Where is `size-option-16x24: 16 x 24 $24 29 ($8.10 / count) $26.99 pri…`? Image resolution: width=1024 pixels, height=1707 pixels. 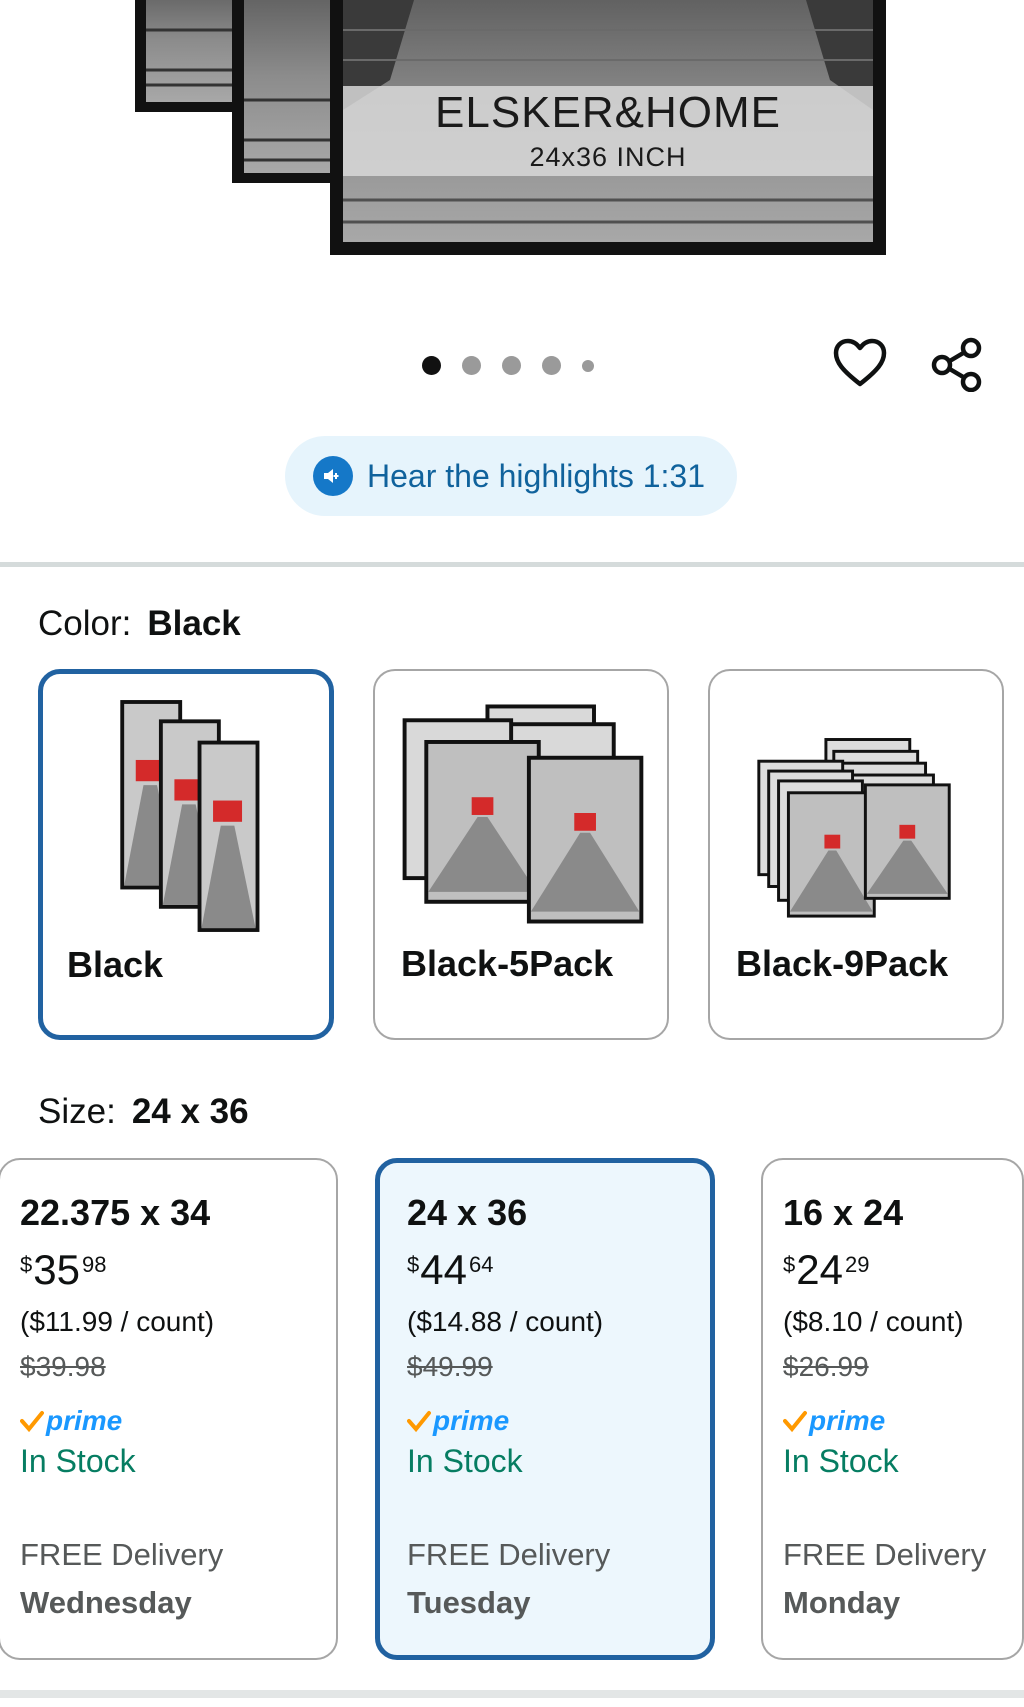 size-option-16x24: 16 x 24 $24 29 ($8.10 / count) $26.99 pri… is located at coordinates (892, 1409).